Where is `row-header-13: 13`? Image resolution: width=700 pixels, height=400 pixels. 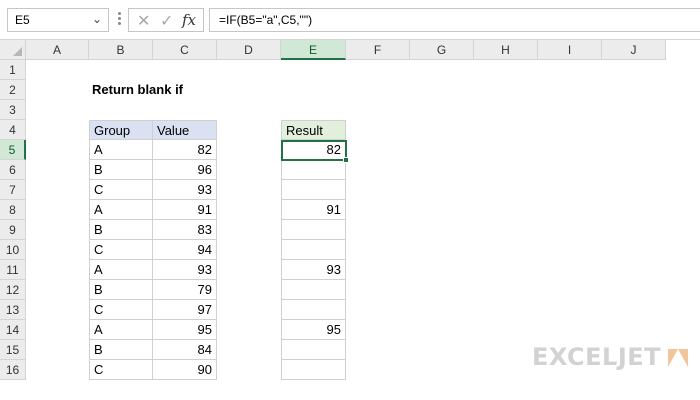
row-header-13: 13 is located at coordinates (13, 310).